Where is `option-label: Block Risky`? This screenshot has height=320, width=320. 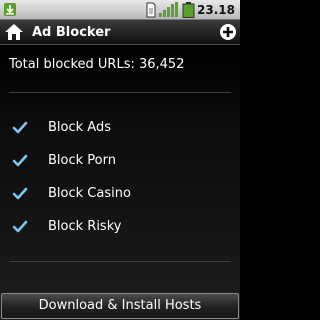 option-label: Block Risky is located at coordinates (85, 226).